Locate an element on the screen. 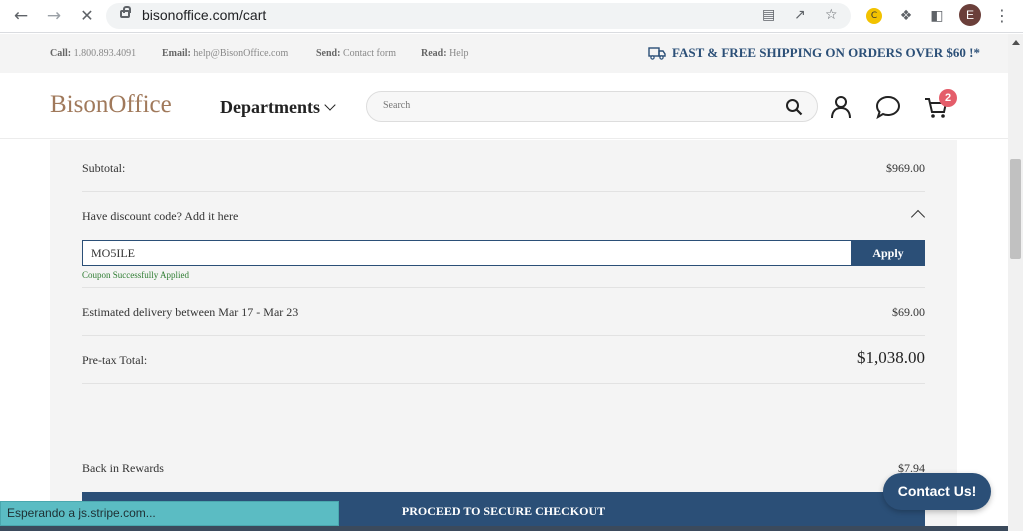 The width and height of the screenshot is (1023, 531). puzzle-icon: ❖ is located at coordinates (906, 16).